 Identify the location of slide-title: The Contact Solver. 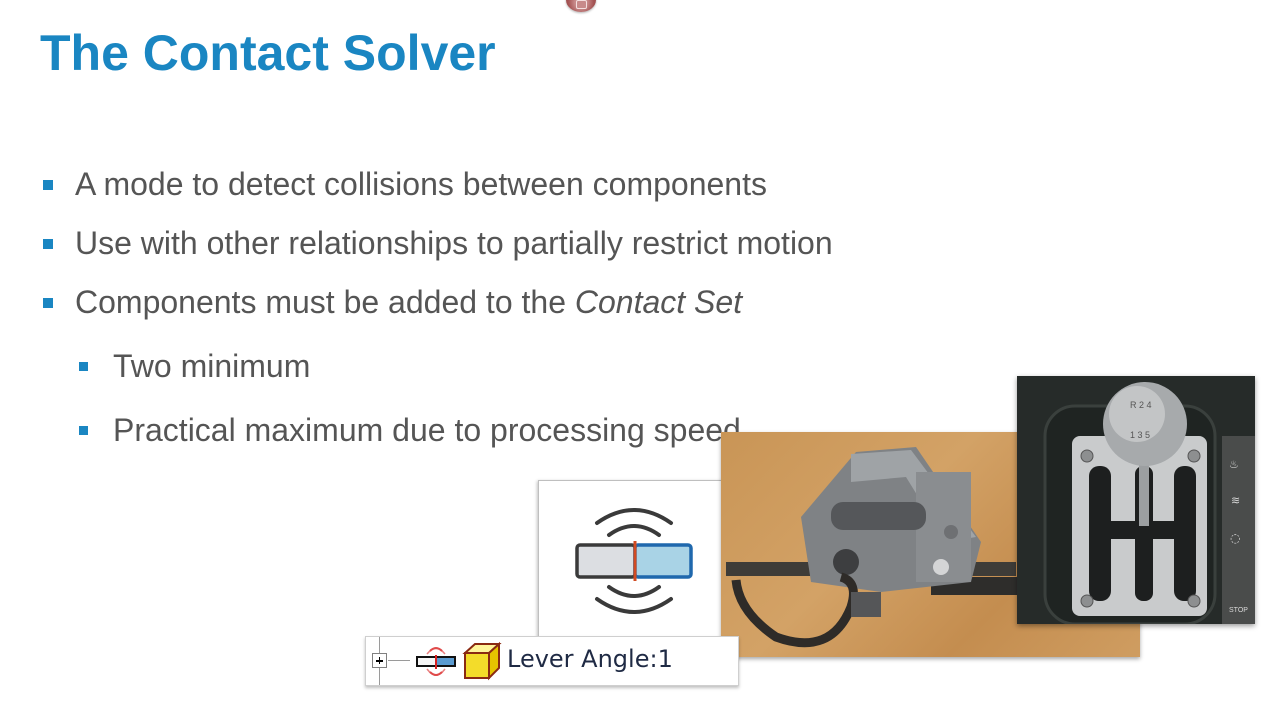
(268, 53).